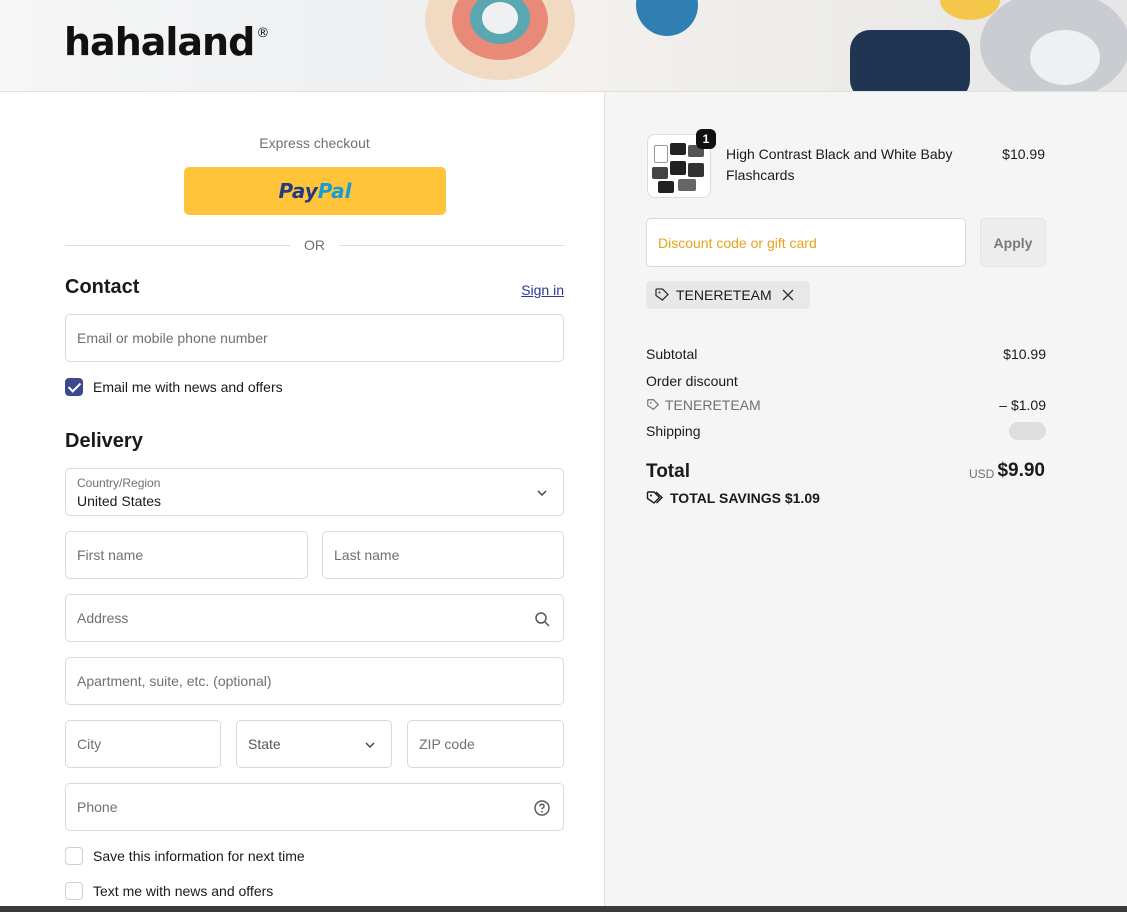 This screenshot has height=912, width=1127. What do you see at coordinates (314, 681) in the screenshot?
I see `apartment-field: Apartment, suite, etc. (optional)` at bounding box center [314, 681].